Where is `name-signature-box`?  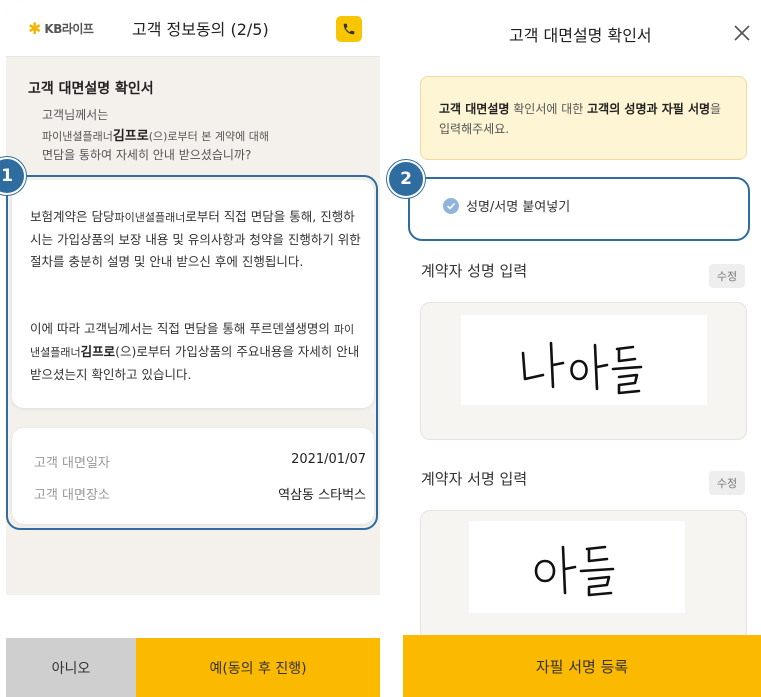
name-signature-box is located at coordinates (583, 371).